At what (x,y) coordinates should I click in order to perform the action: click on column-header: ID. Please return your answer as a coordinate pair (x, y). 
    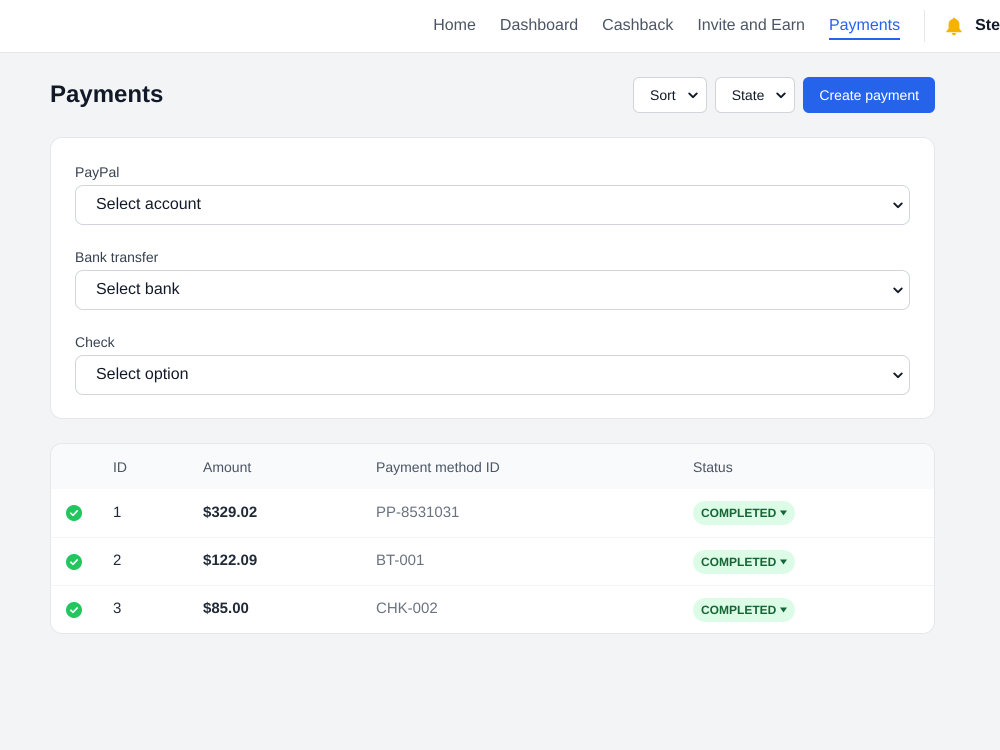
    Looking at the image, I should click on (120, 466).